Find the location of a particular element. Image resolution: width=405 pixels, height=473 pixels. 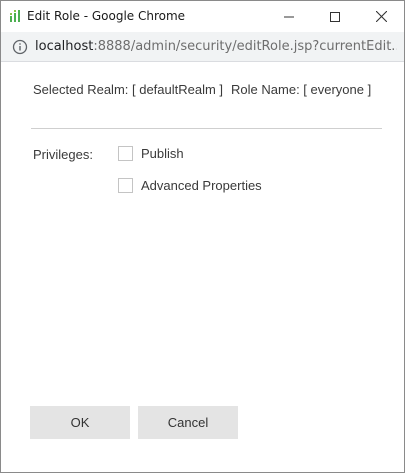

ok-button: OK is located at coordinates (80, 422).